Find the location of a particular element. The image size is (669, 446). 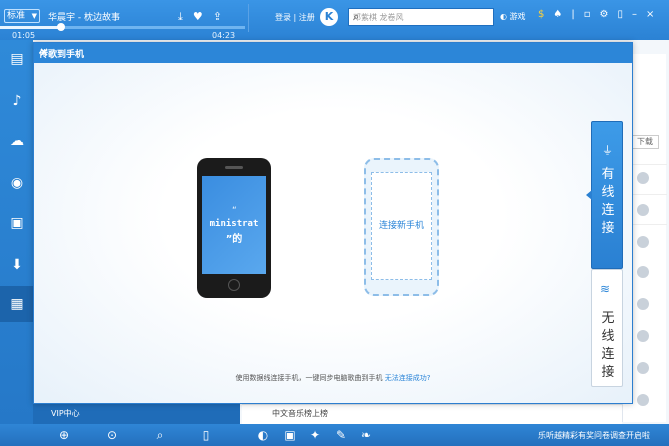

song-actions: ⤓ ♥ ⇪ is located at coordinates (200, 17).